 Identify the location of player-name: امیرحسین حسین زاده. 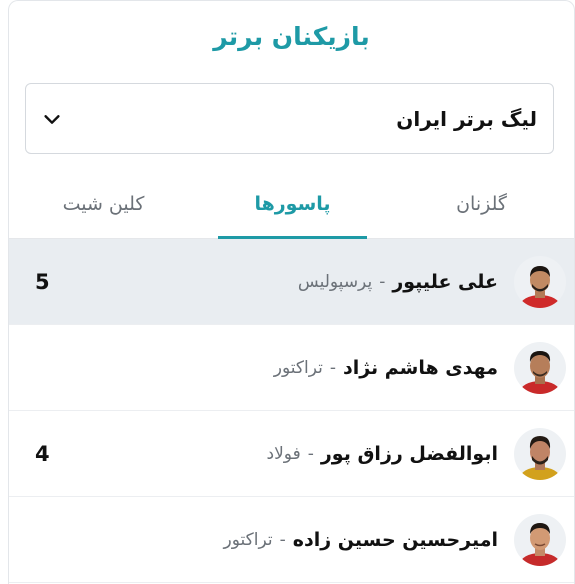
(395, 540).